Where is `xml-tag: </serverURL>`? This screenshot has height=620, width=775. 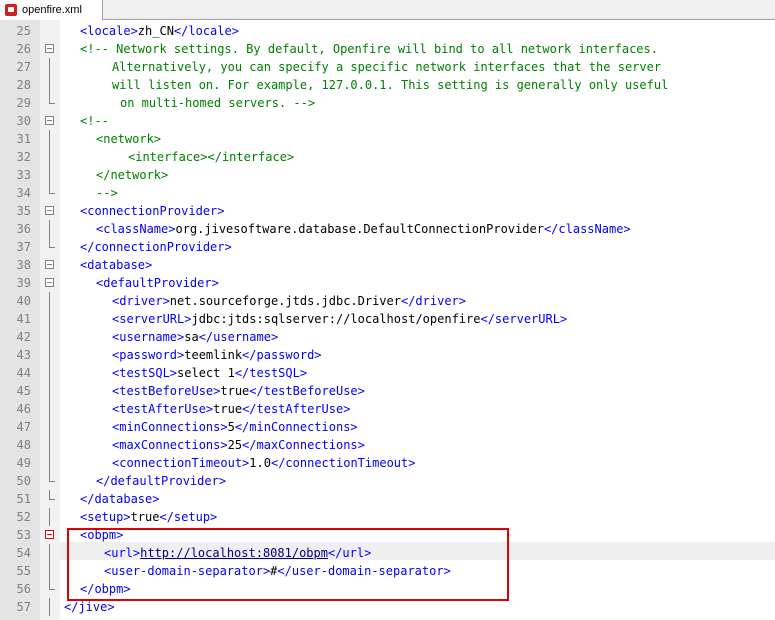
xml-tag: </serverURL> is located at coordinates (524, 319).